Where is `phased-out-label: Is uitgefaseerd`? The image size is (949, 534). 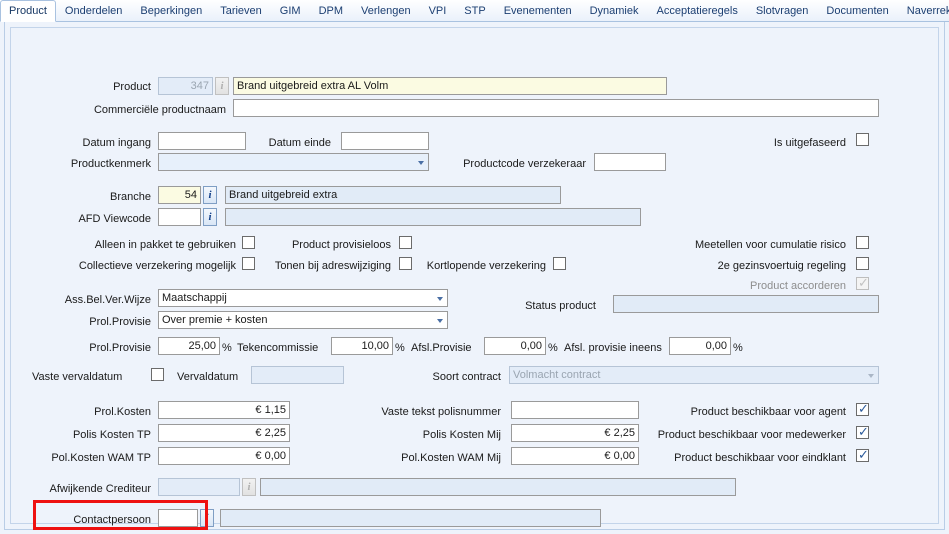 phased-out-label: Is uitgefaseerd is located at coordinates (809, 143).